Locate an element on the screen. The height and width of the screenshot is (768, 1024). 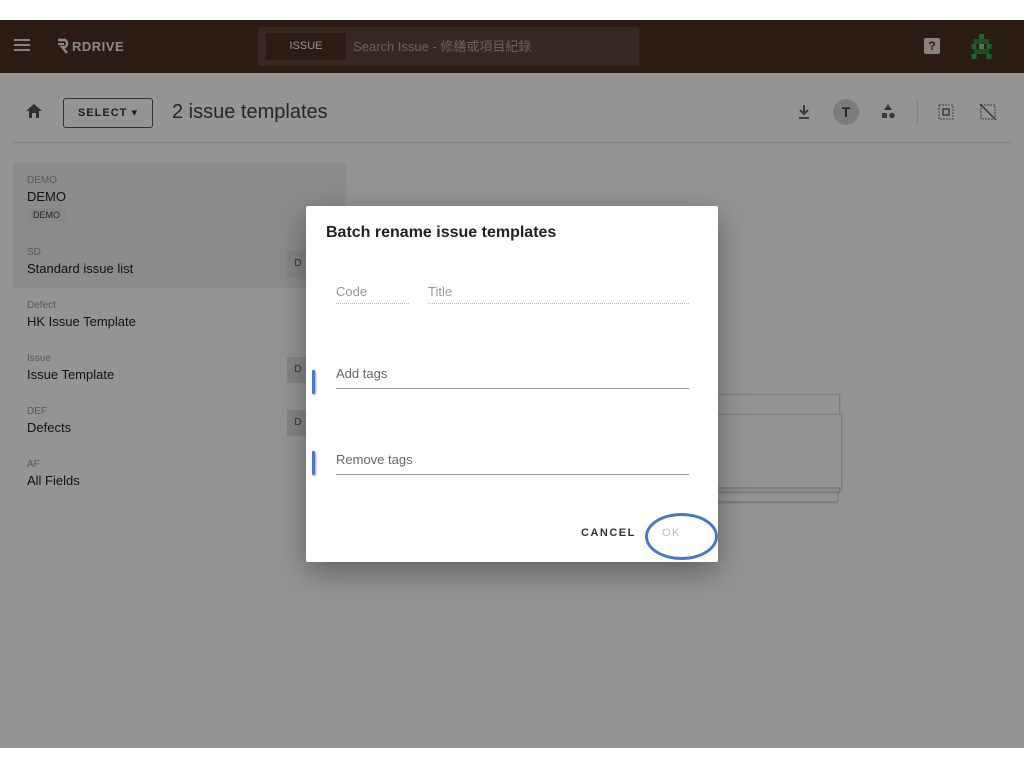
remove-tags-handle is located at coordinates (313, 463).